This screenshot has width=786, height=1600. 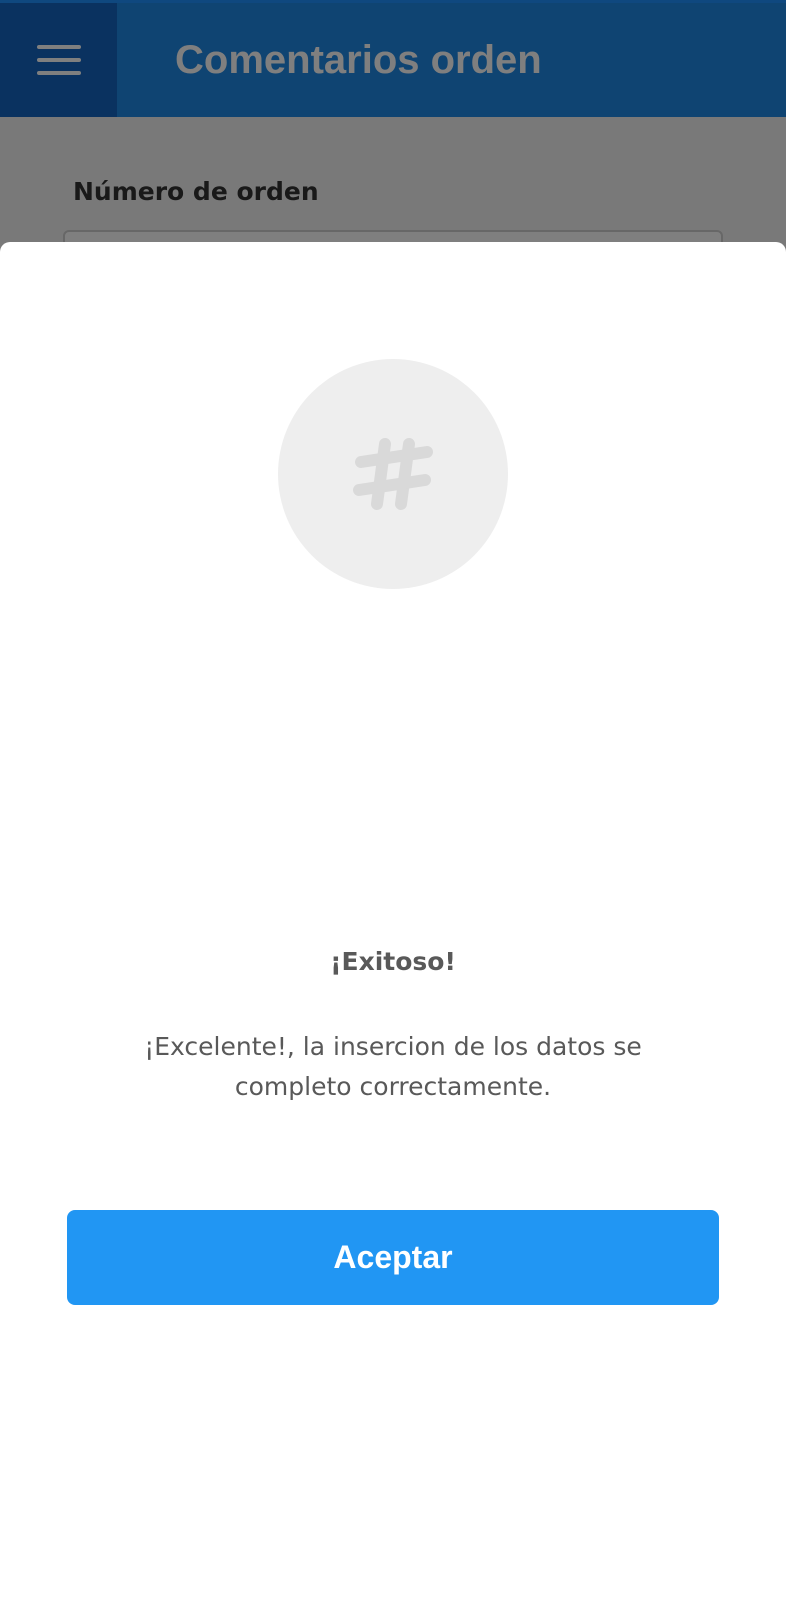 I want to click on hashtag-icon, so click(x=393, y=474).